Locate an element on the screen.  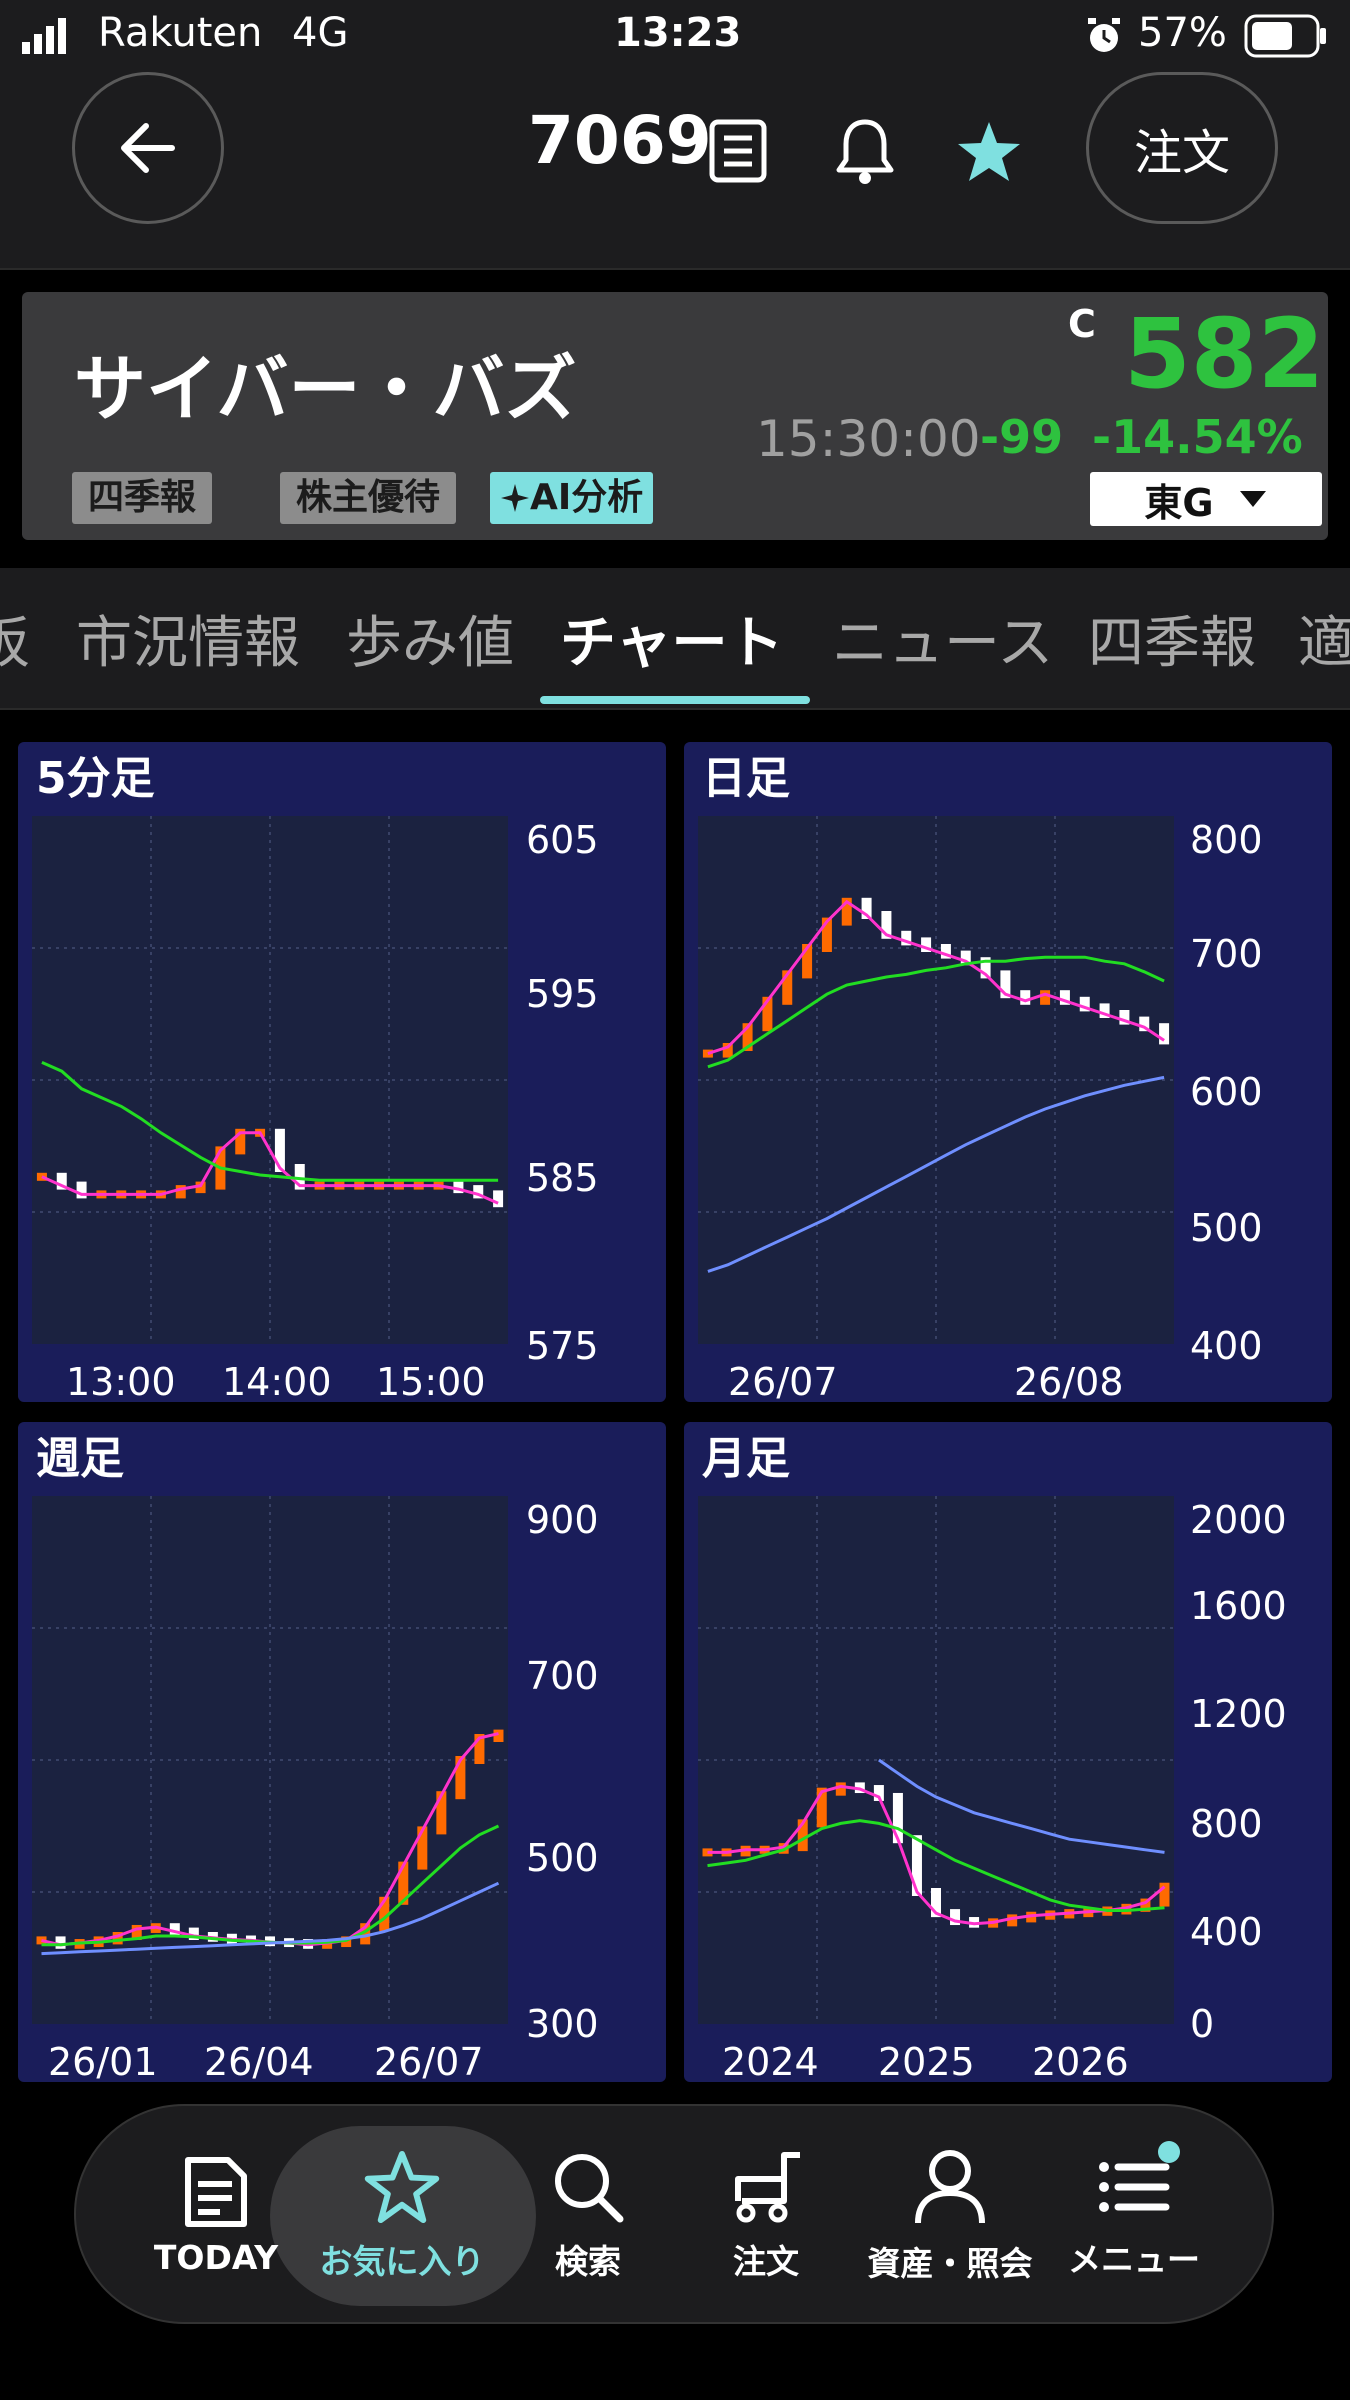
order-button: 注文 is located at coordinates (1182, 148).